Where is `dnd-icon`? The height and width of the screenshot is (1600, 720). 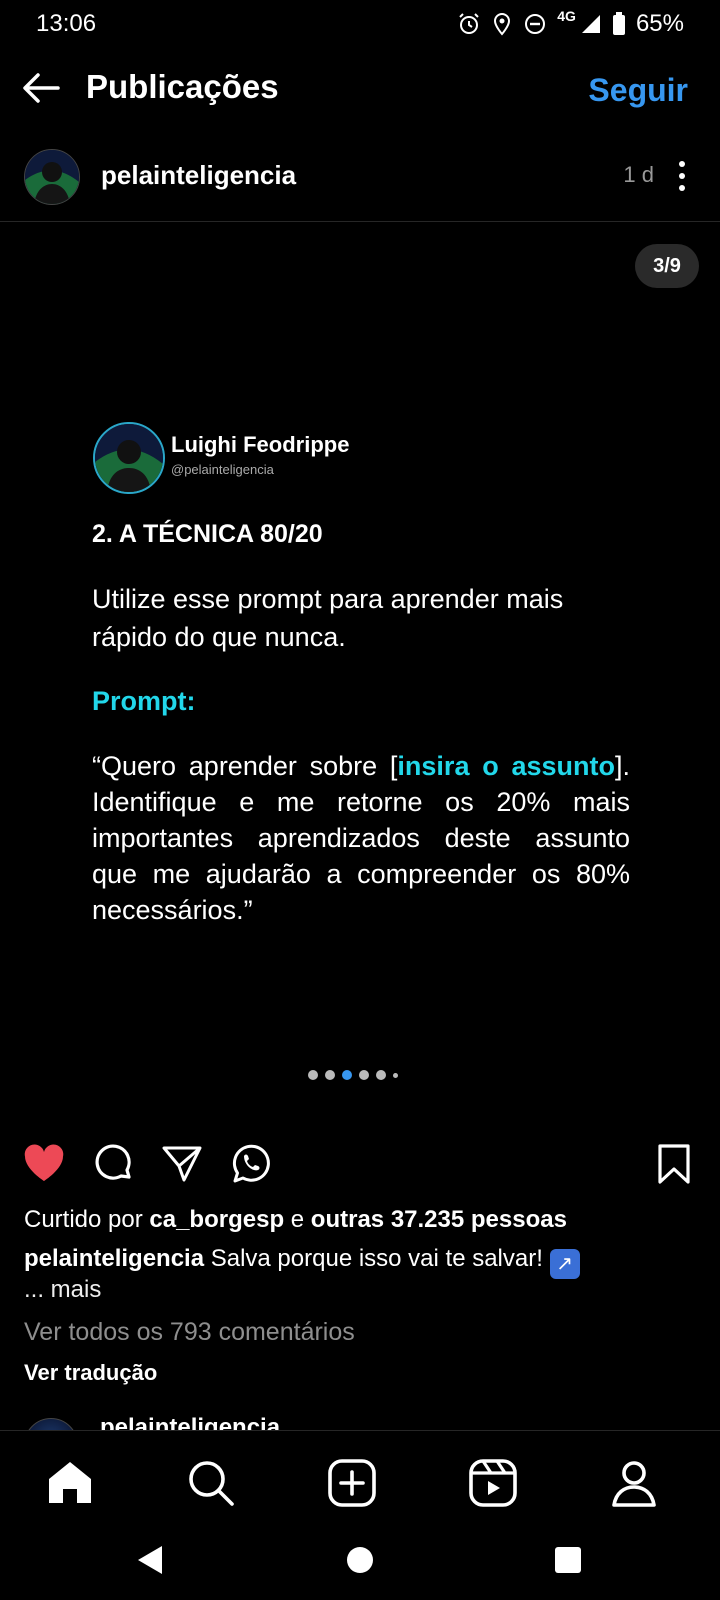
dnd-icon is located at coordinates (535, 24).